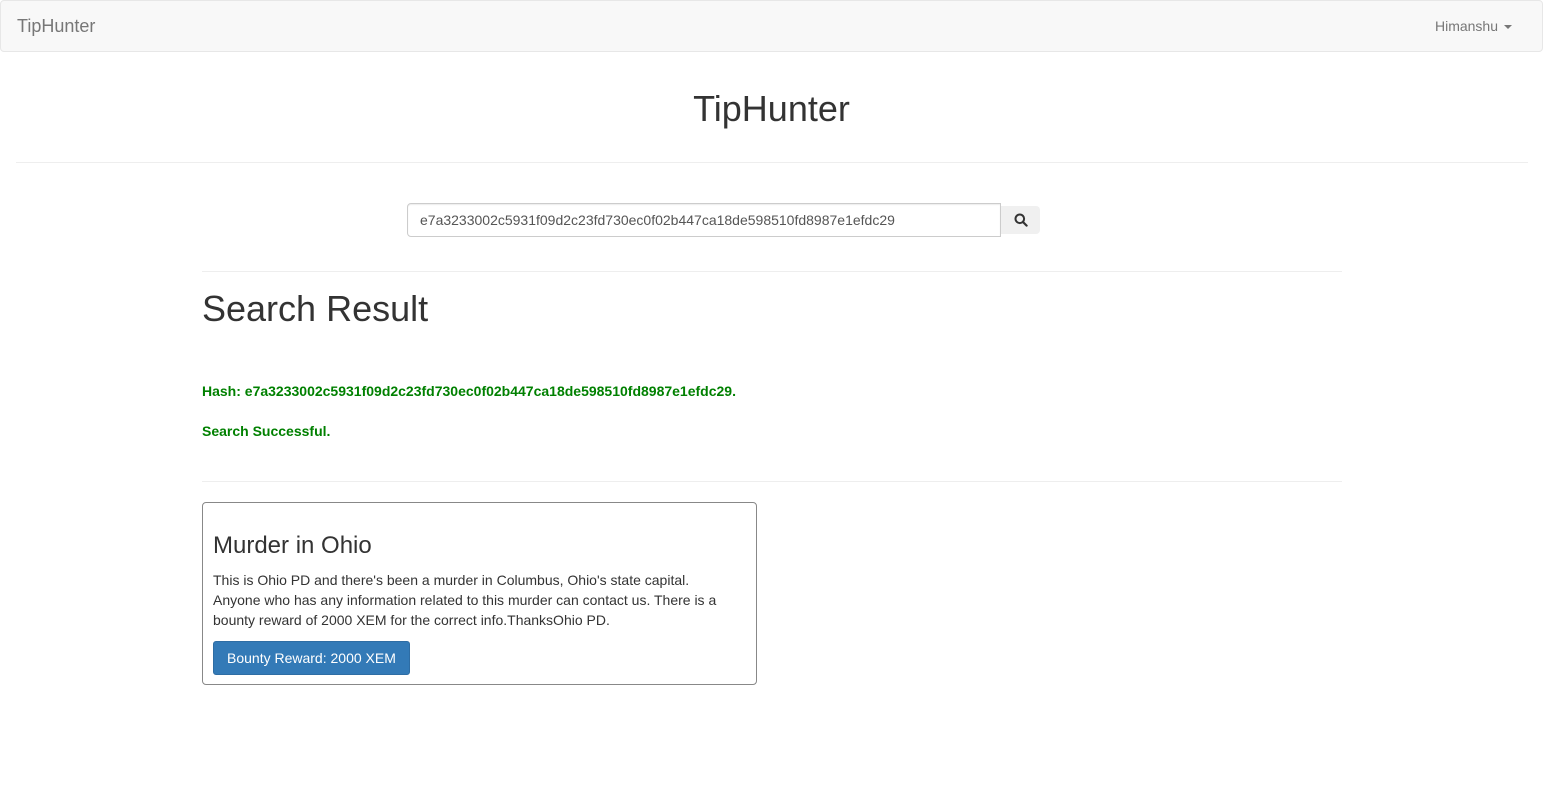  I want to click on user-name-label: Himanshu, so click(1466, 26).